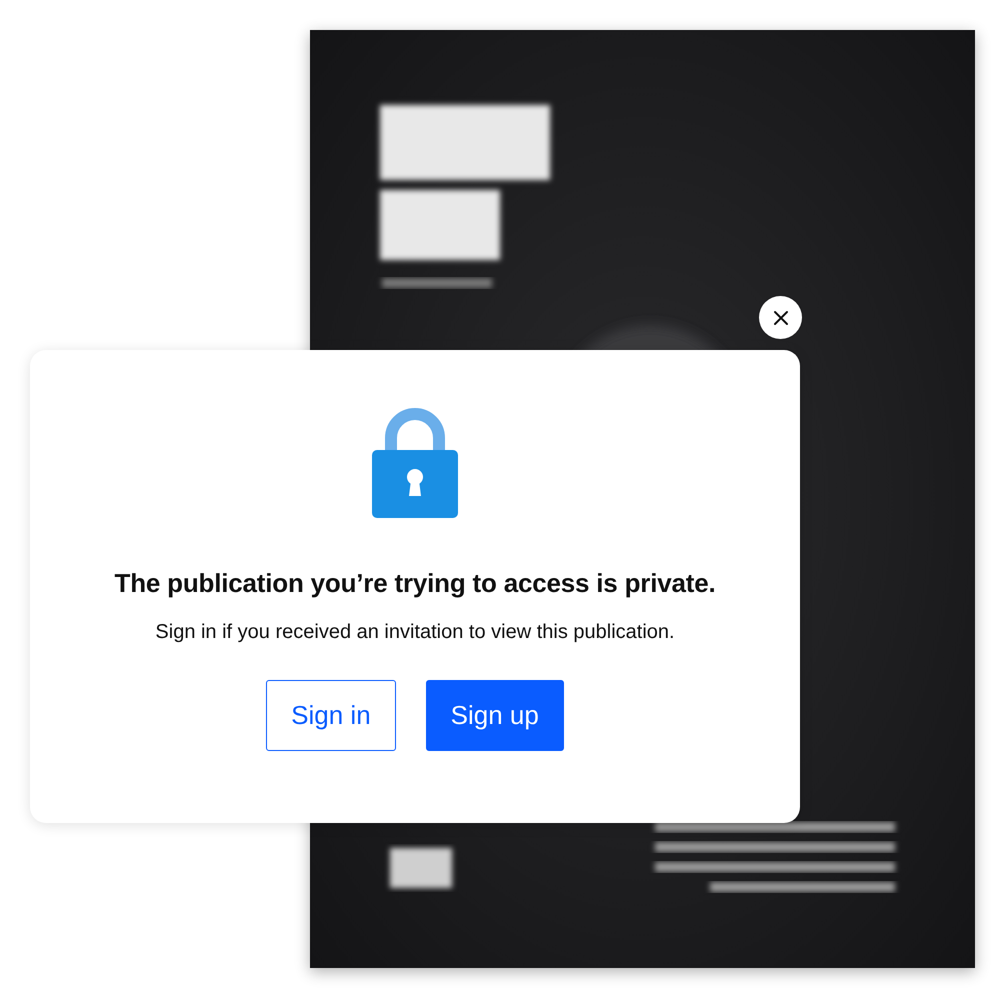 The image size is (1000, 1000). I want to click on lock-icon, so click(415, 463).